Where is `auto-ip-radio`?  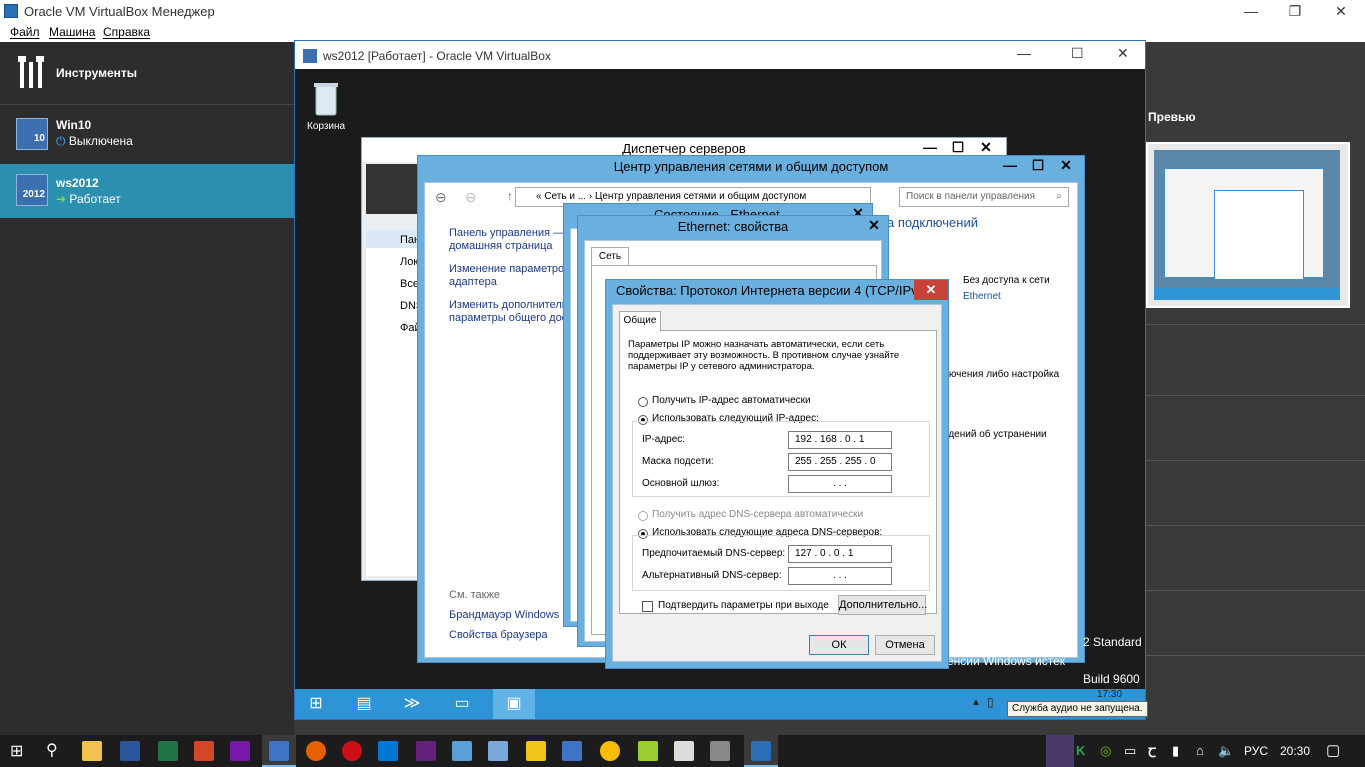
auto-ip-radio is located at coordinates (643, 402).